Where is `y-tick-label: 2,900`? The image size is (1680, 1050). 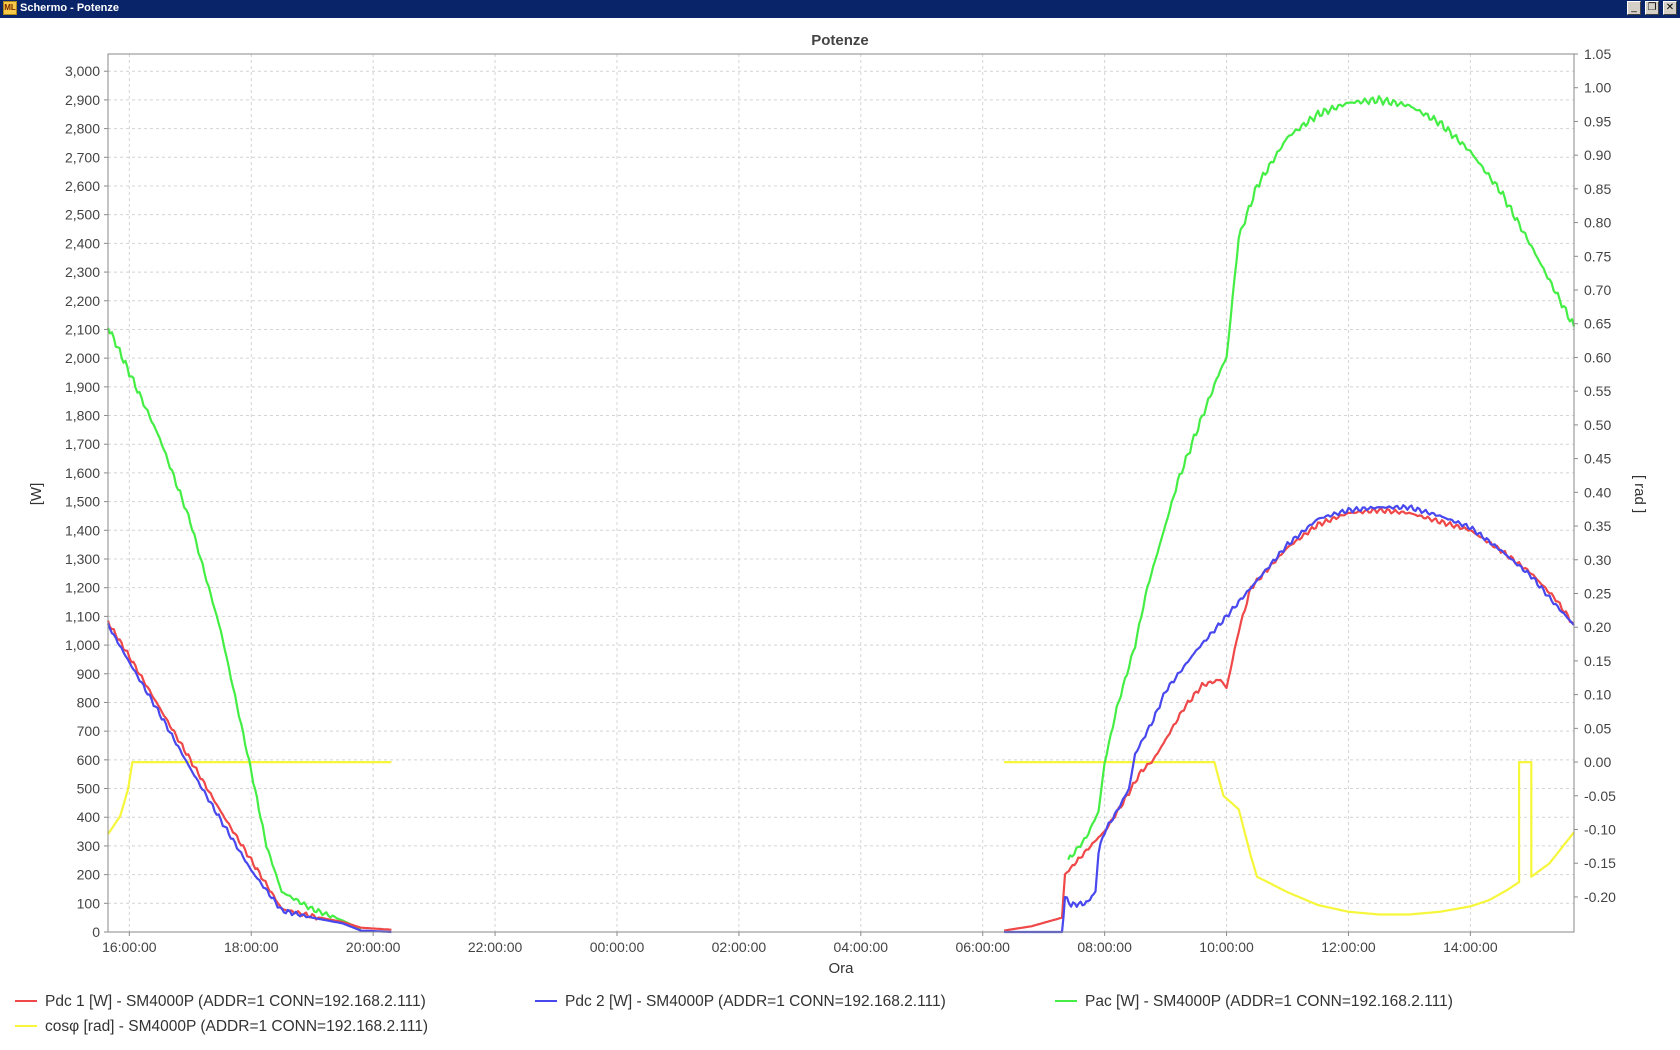
y-tick-label: 2,900 is located at coordinates (82, 100).